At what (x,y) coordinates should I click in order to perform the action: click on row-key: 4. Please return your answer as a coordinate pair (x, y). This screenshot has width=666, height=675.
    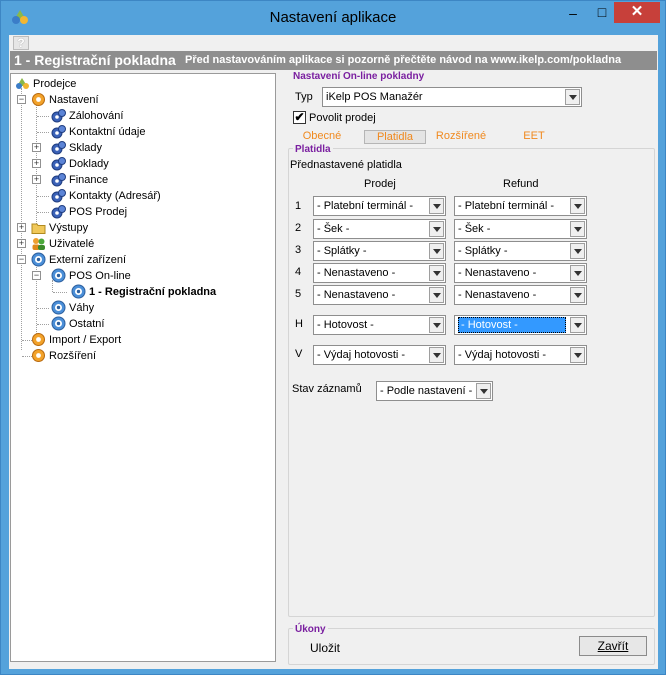
    Looking at the image, I should click on (298, 272).